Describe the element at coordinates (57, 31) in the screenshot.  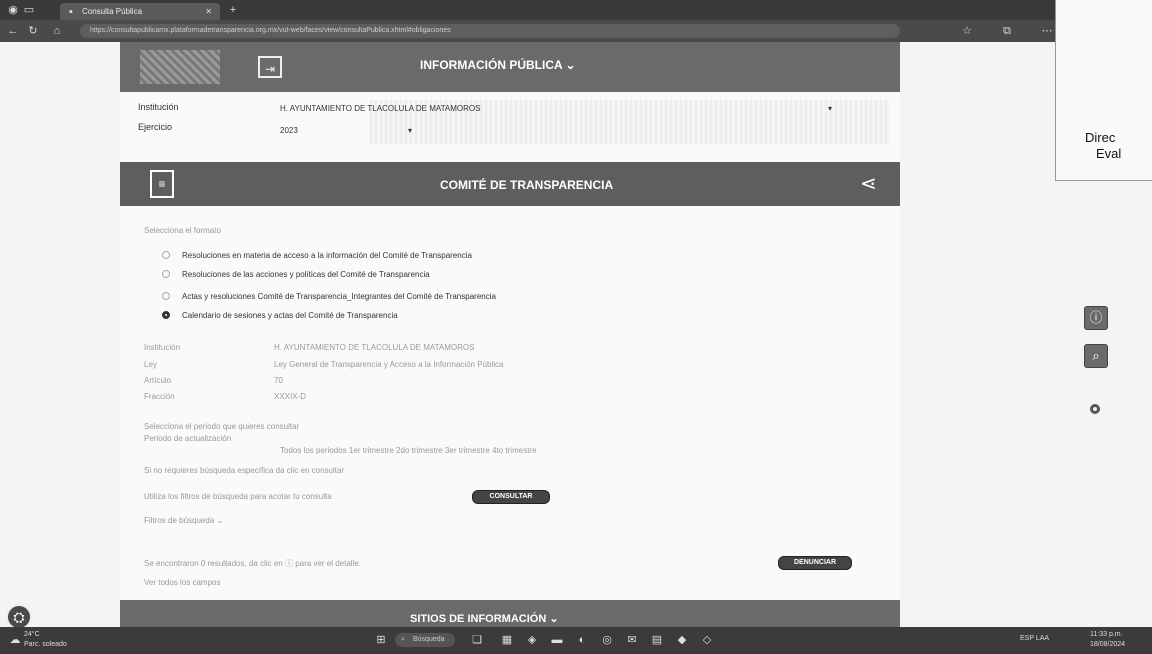
I see `home-icon: ⌂` at that location.